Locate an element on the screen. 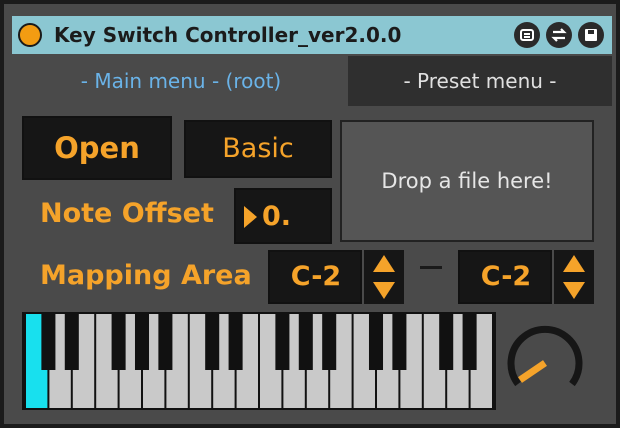 This screenshot has width=620, height=428. number-arrow-icon is located at coordinates (250, 217).